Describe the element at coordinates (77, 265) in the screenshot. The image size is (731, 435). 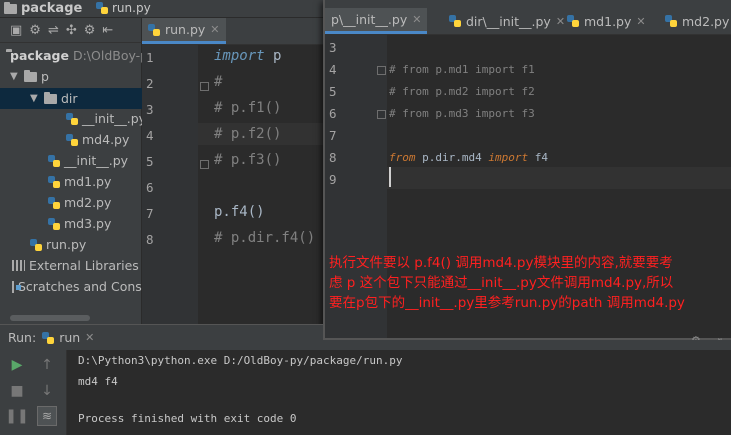
I see `tree-item-external-libraries: External Libraries` at that location.